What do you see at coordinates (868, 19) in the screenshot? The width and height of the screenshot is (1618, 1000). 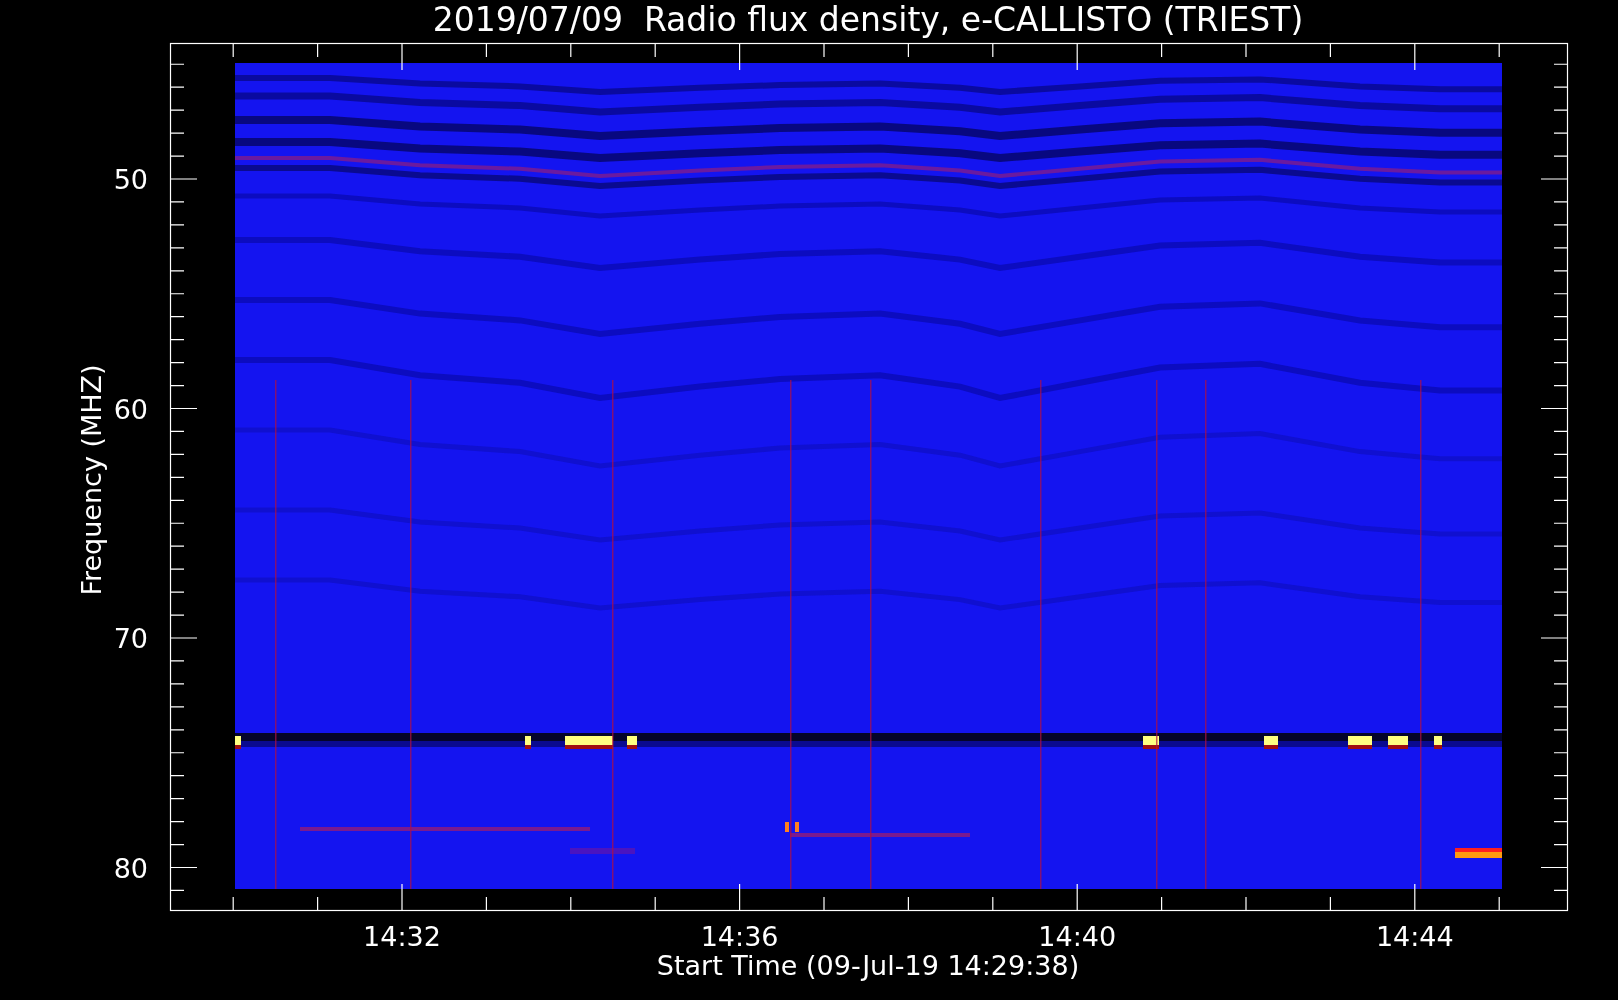 I see `chart-title: 2019/07/09 Radio flux density, e-CALLISTO (TRIEST)` at bounding box center [868, 19].